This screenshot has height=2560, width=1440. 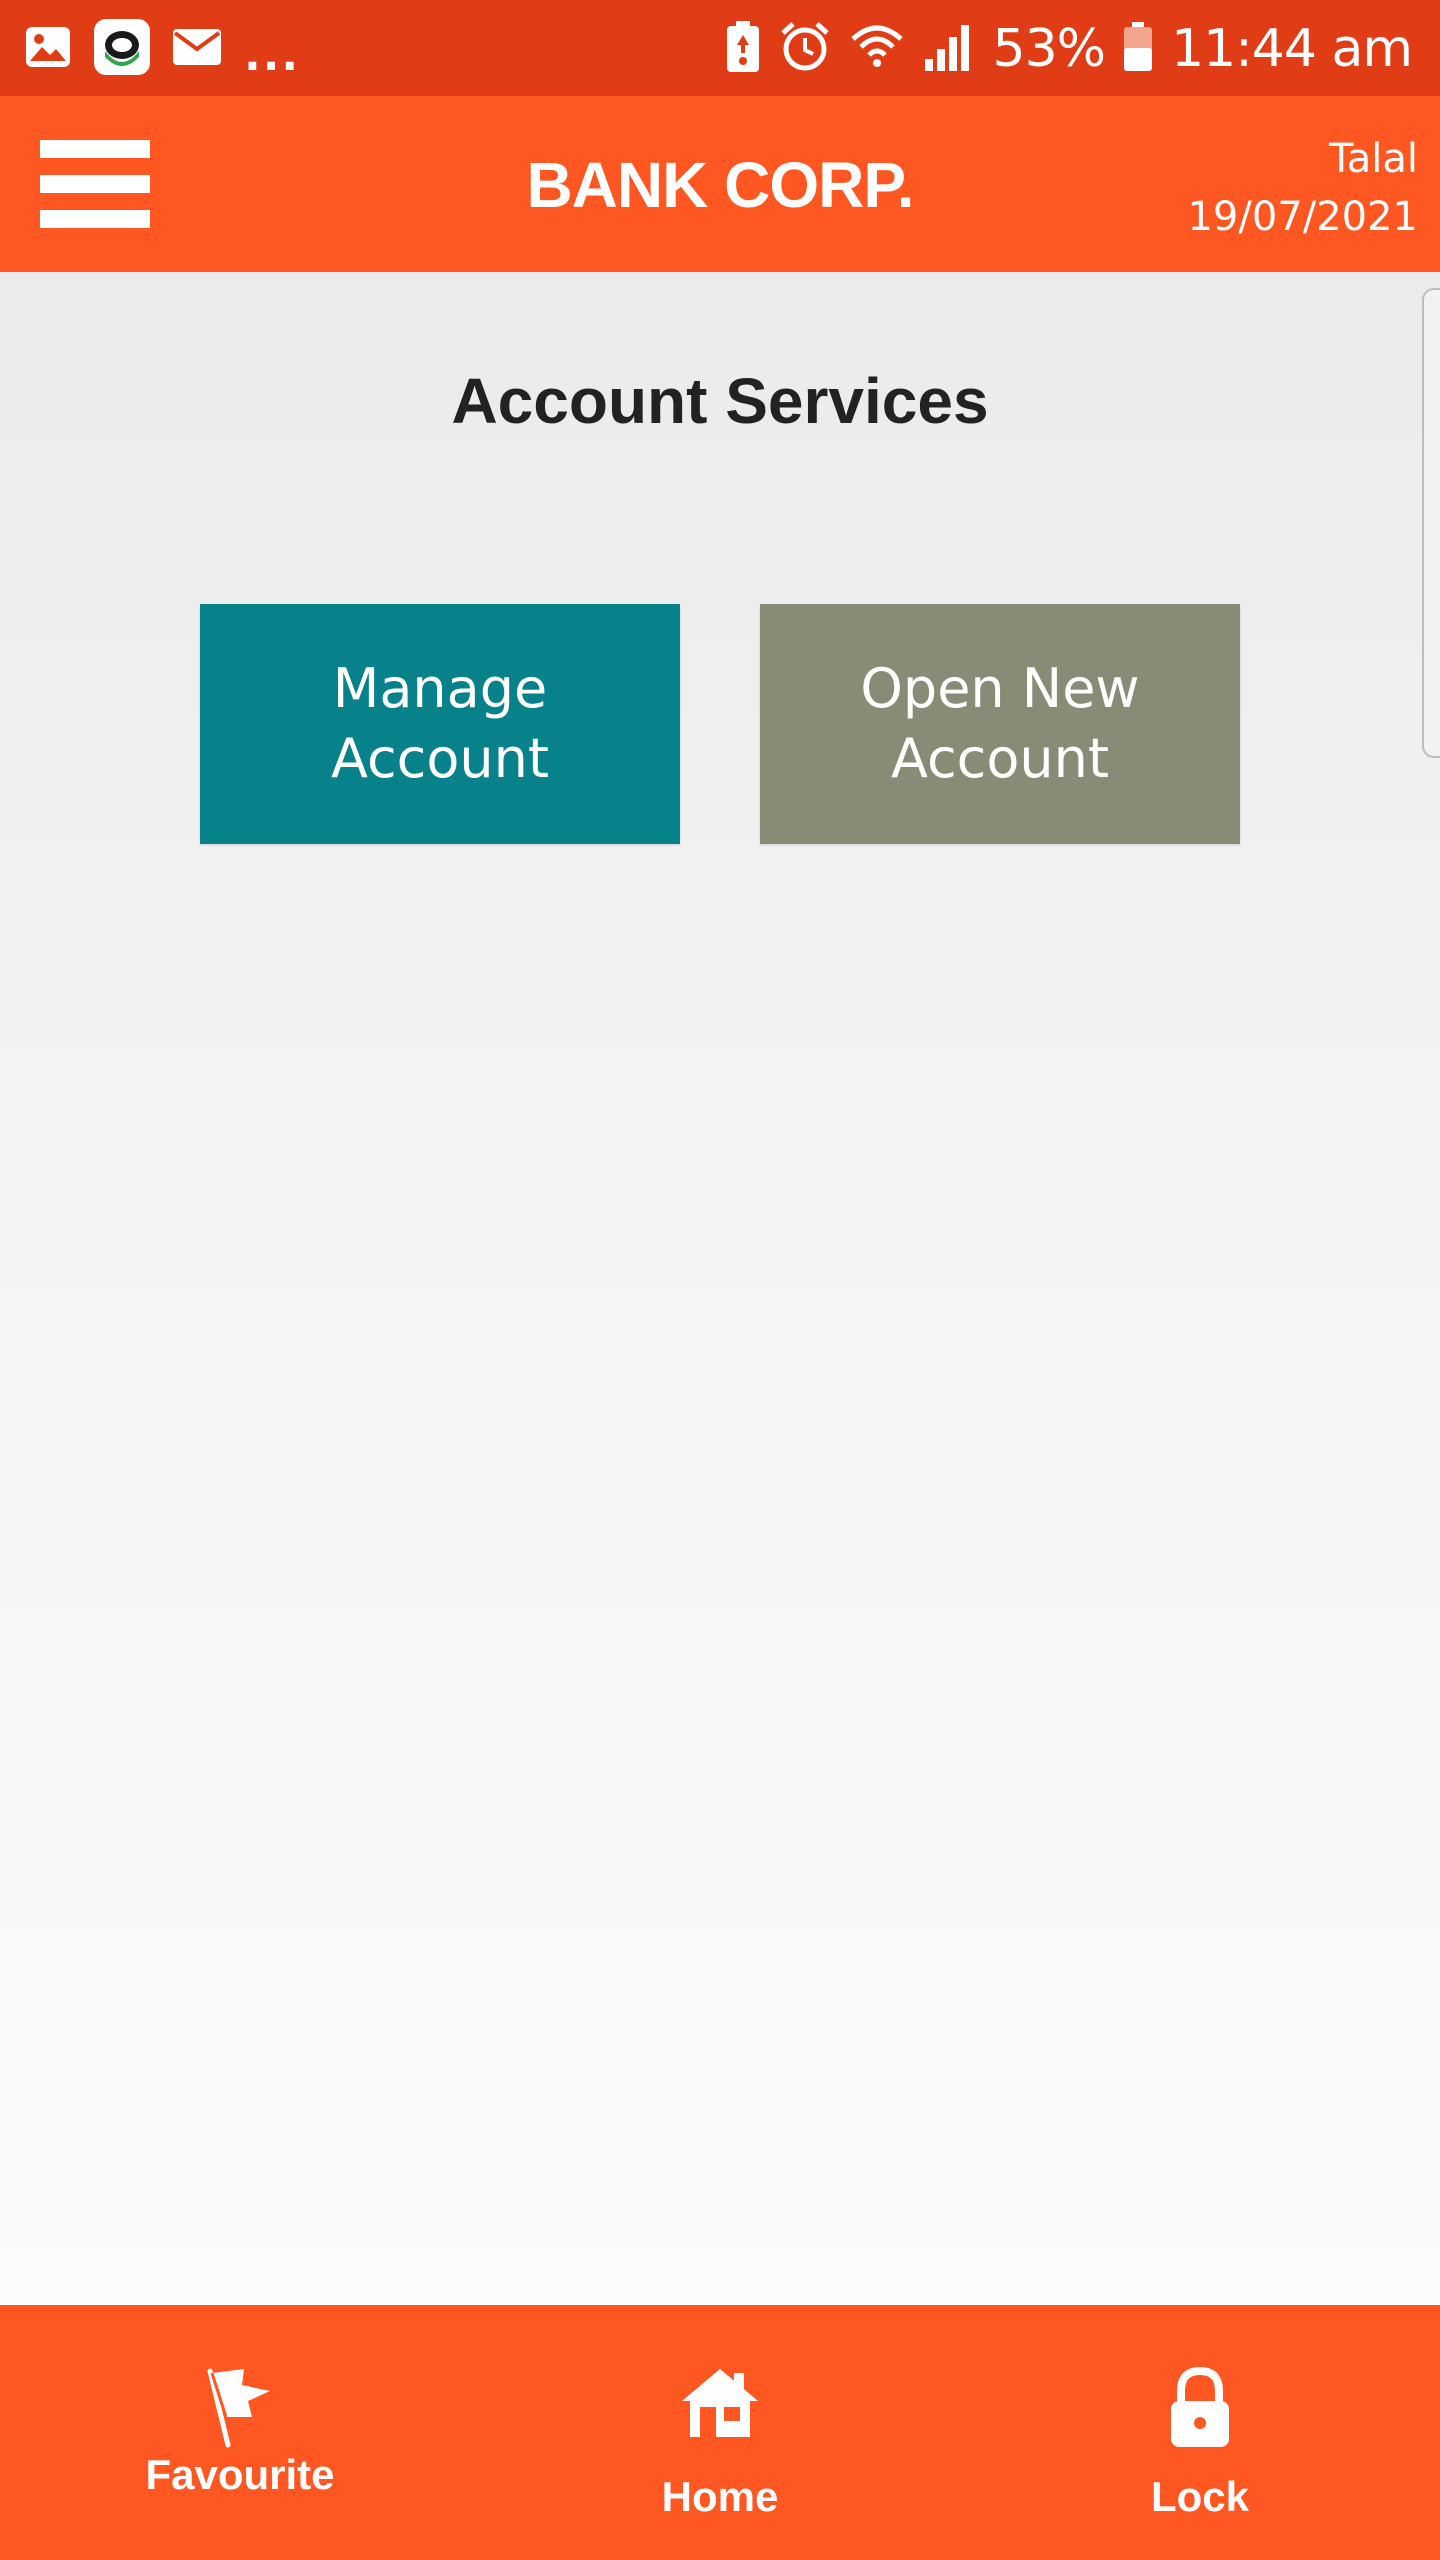 I want to click on open-new-account-button: Open New Account, so click(x=1000, y=724).